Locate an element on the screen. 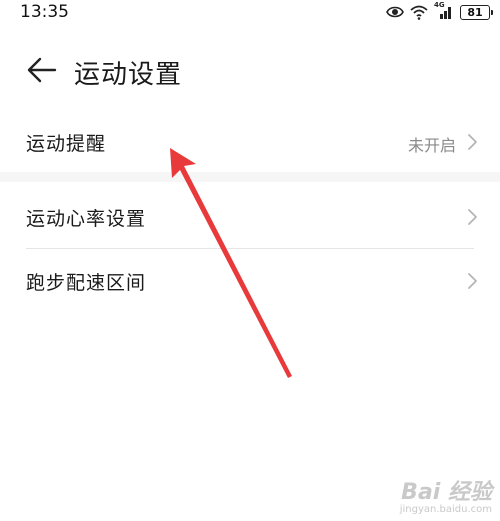  setting-row-exercise-reminder: 运动提醒 未开启 is located at coordinates (250, 144).